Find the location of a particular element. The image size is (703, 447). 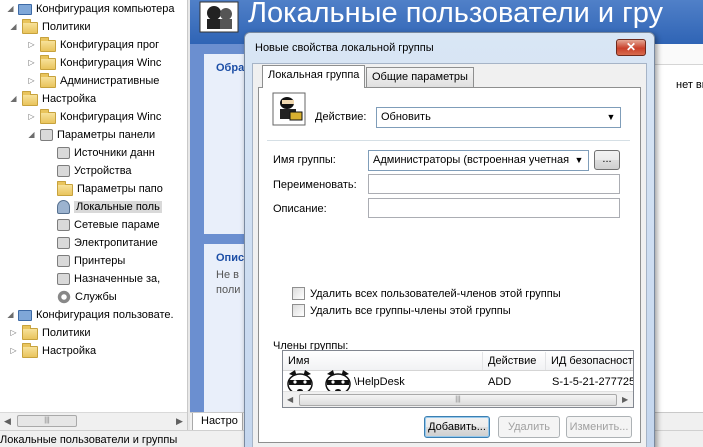

action-label: Действие: is located at coordinates (341, 117).